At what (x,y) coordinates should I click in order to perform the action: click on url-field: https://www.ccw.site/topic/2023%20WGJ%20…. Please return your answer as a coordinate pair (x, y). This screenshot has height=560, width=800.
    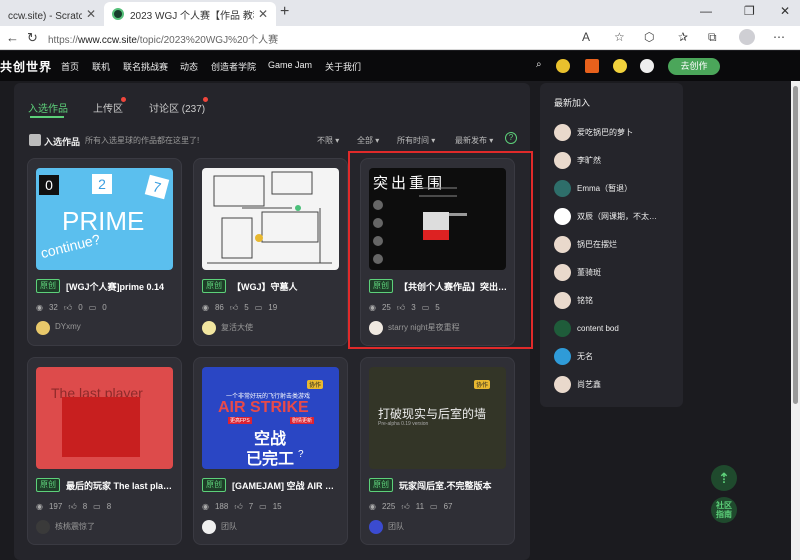
    Looking at the image, I should click on (163, 38).